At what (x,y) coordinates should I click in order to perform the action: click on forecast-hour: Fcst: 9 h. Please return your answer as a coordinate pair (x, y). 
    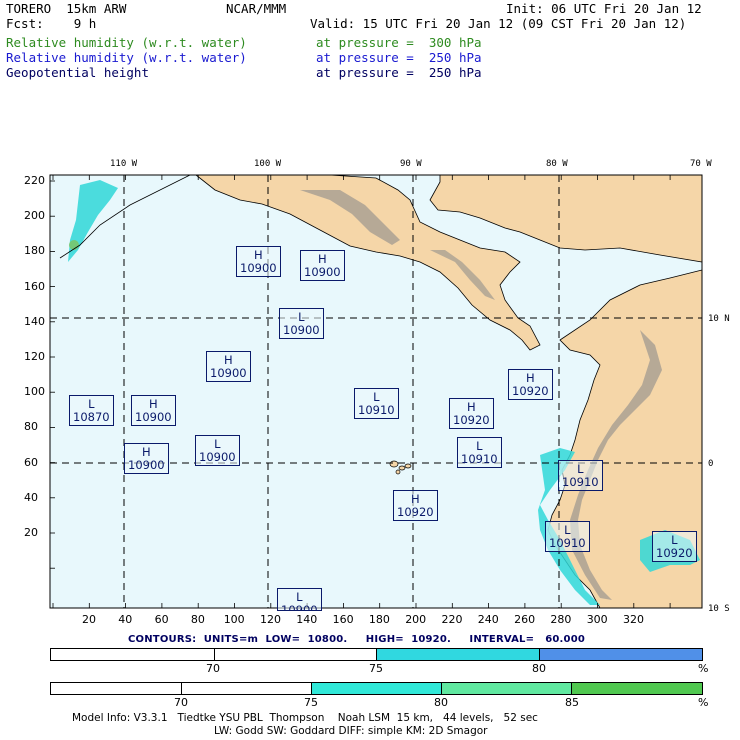
    Looking at the image, I should click on (51, 23).